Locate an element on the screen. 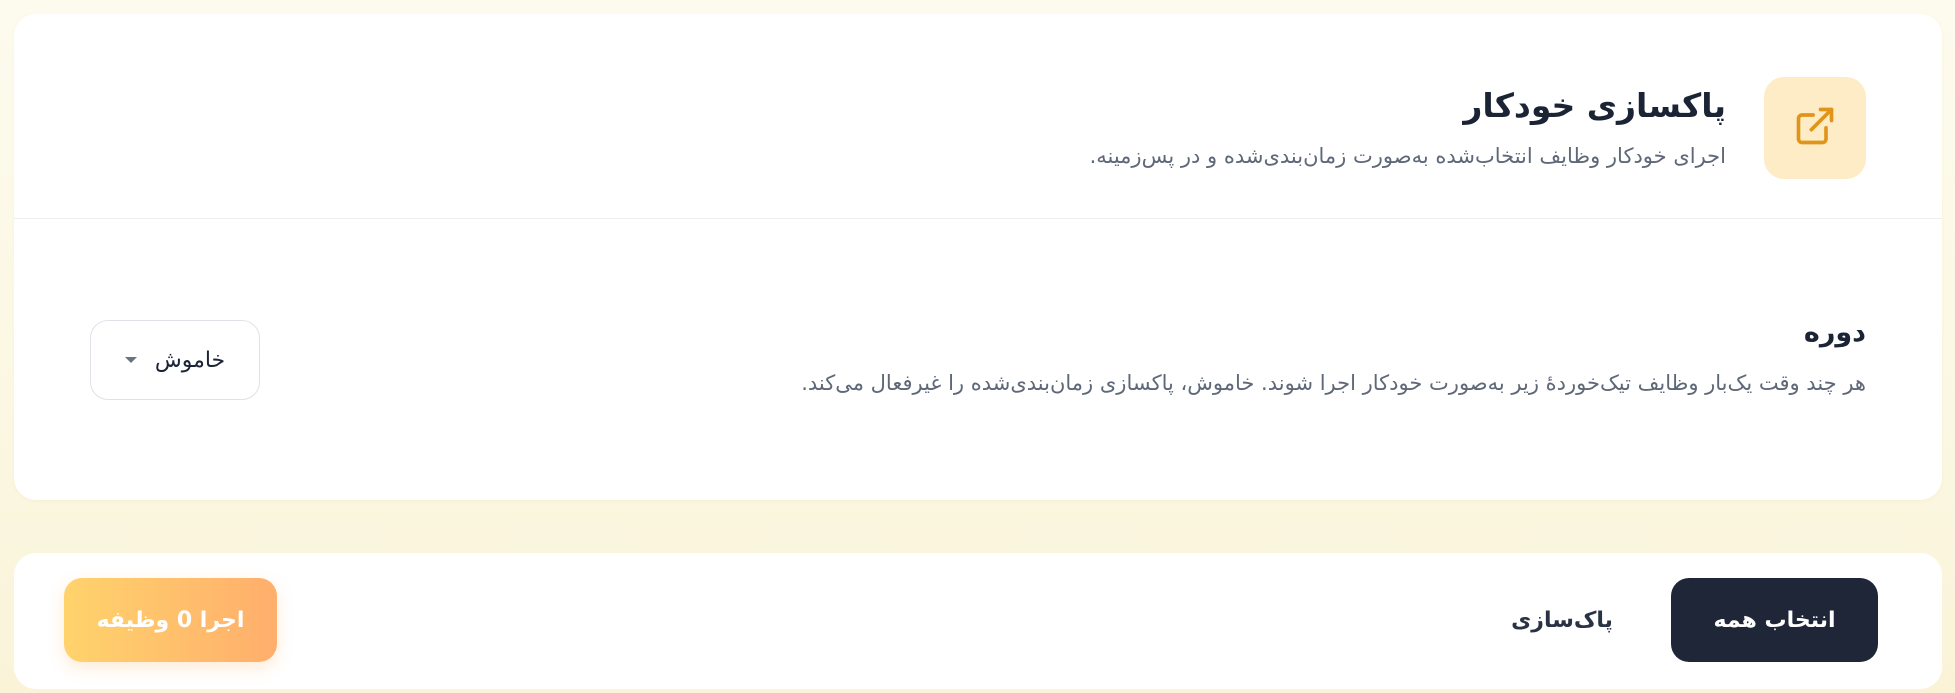  external-link-icon is located at coordinates (1815, 128).